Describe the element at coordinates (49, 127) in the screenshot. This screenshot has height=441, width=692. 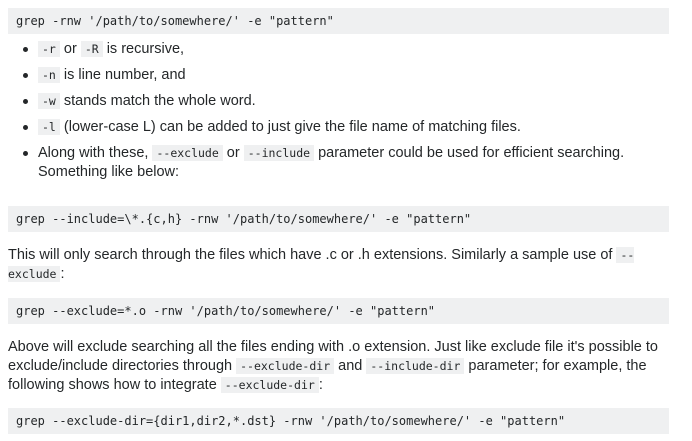
I see `code-l: -l` at that location.